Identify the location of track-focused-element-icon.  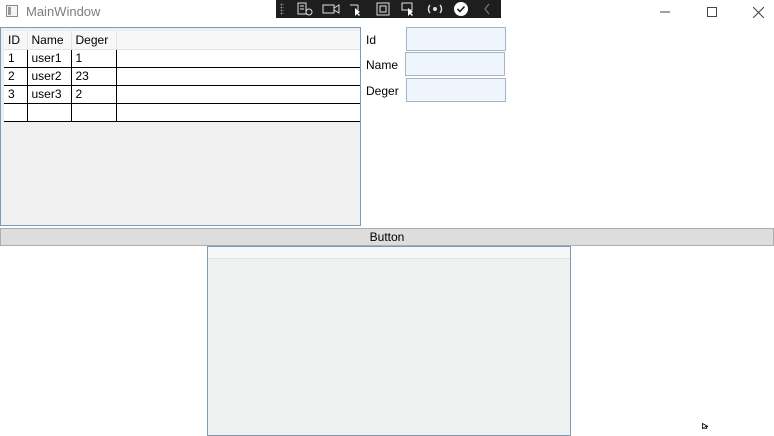
(407, 9).